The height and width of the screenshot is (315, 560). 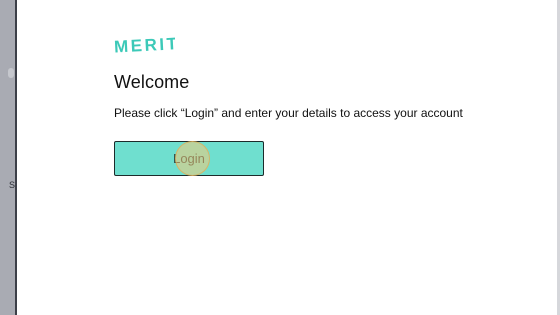 What do you see at coordinates (11, 73) in the screenshot?
I see `background-control` at bounding box center [11, 73].